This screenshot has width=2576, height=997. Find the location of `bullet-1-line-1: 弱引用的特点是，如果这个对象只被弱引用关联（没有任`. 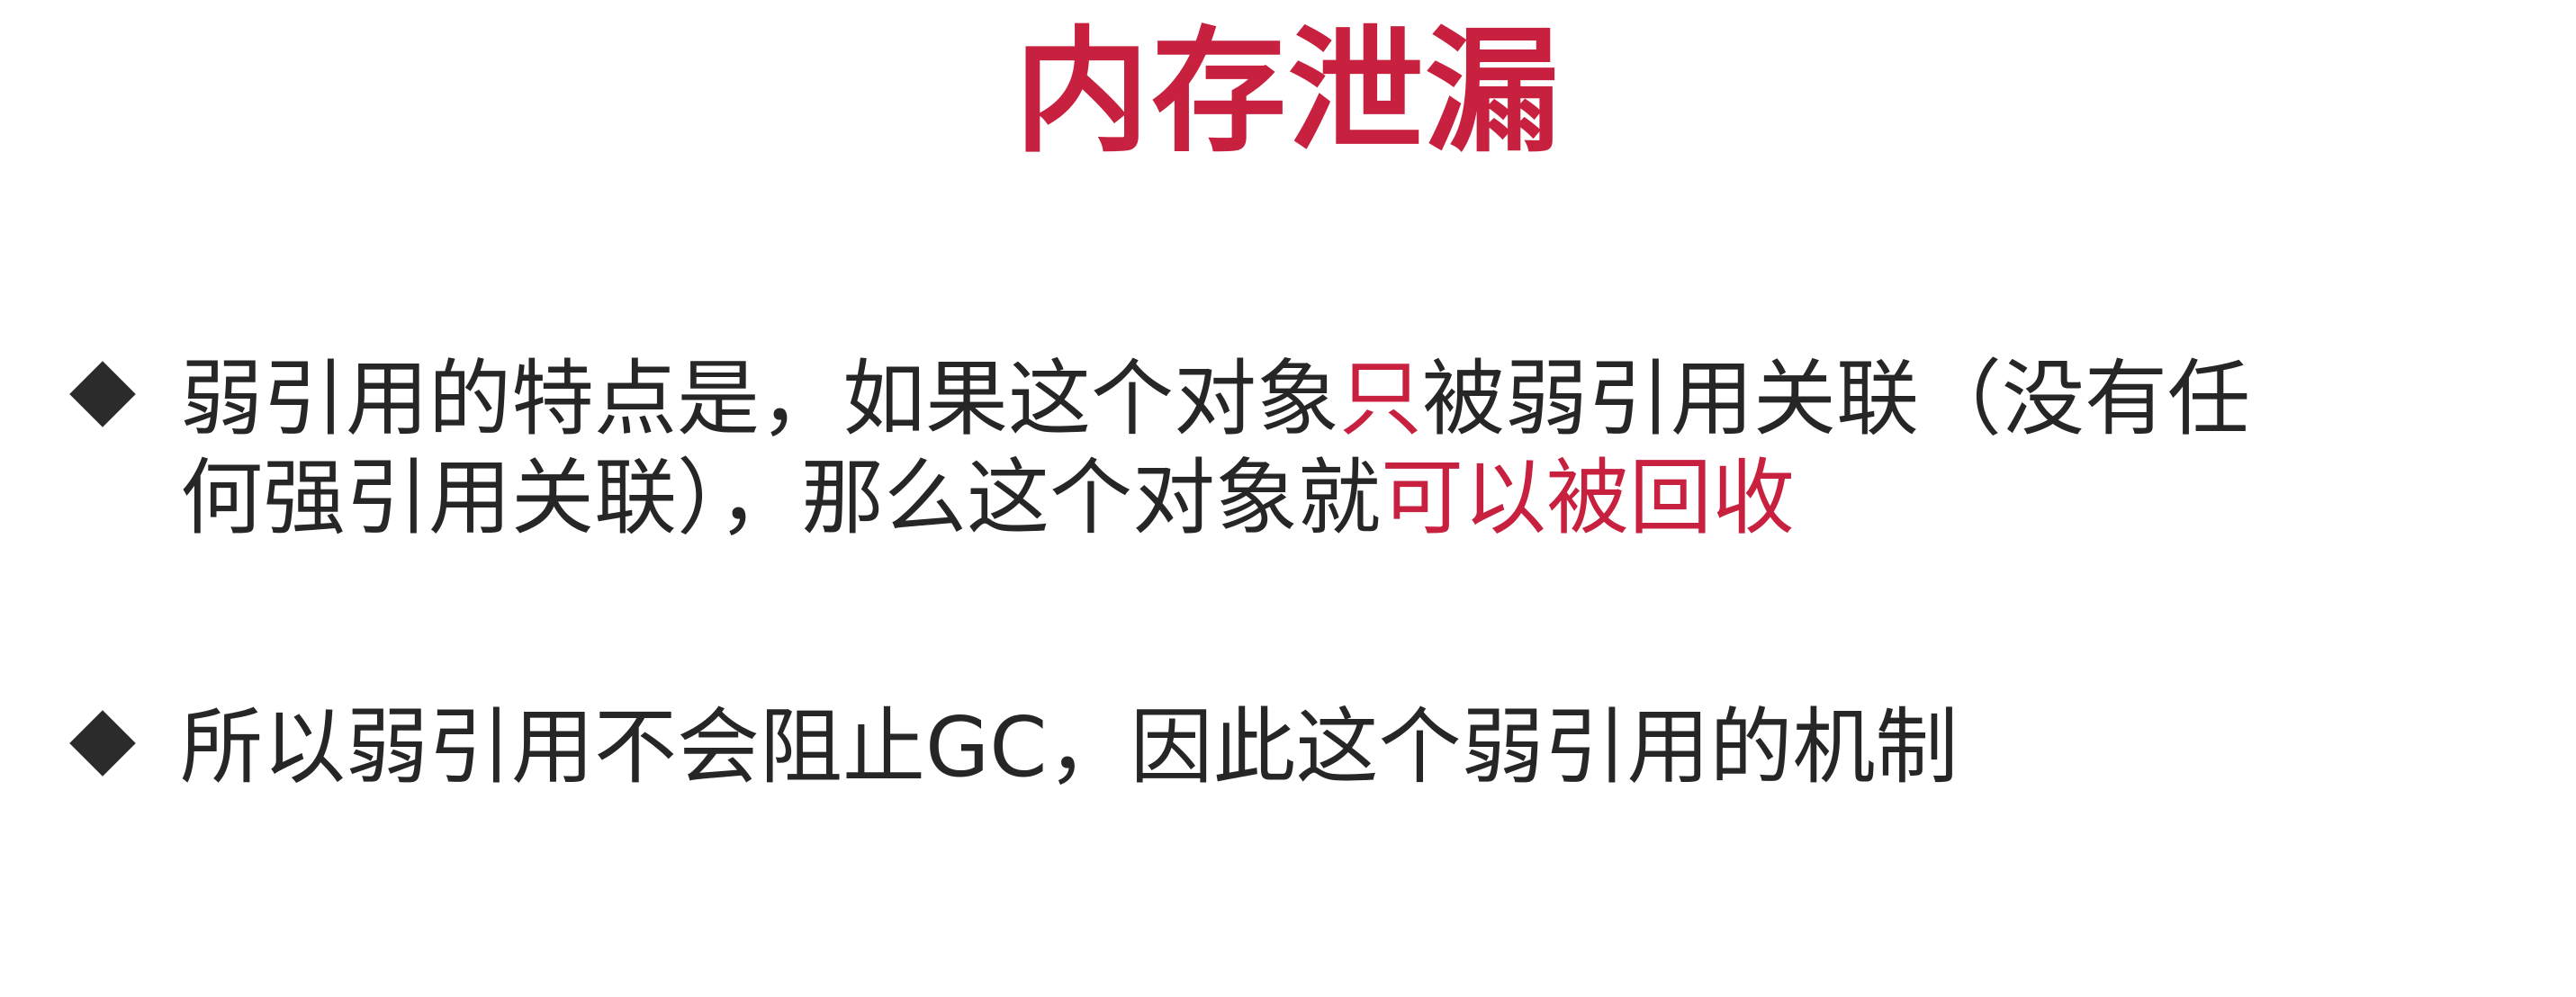

bullet-1-line-1: 弱引用的特点是，如果这个对象只被弱引用关联（没有任 is located at coordinates (1215, 399).